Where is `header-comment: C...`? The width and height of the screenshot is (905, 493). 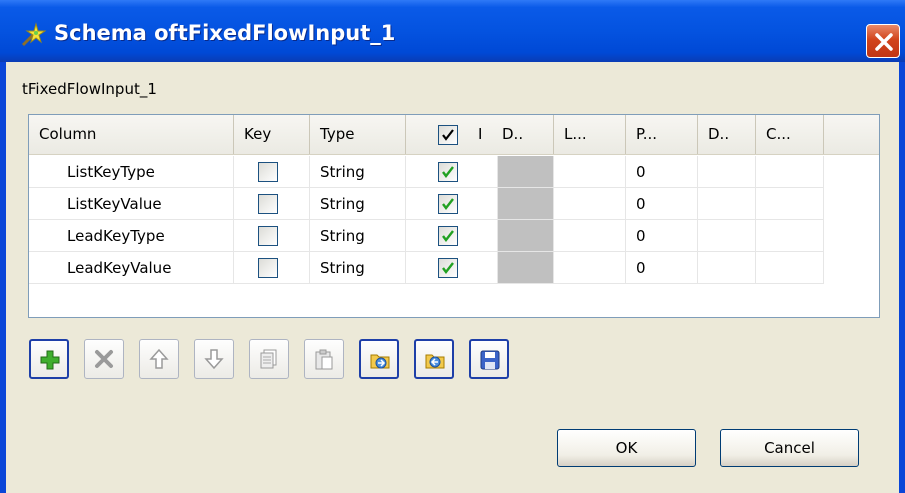
header-comment: C... is located at coordinates (790, 134).